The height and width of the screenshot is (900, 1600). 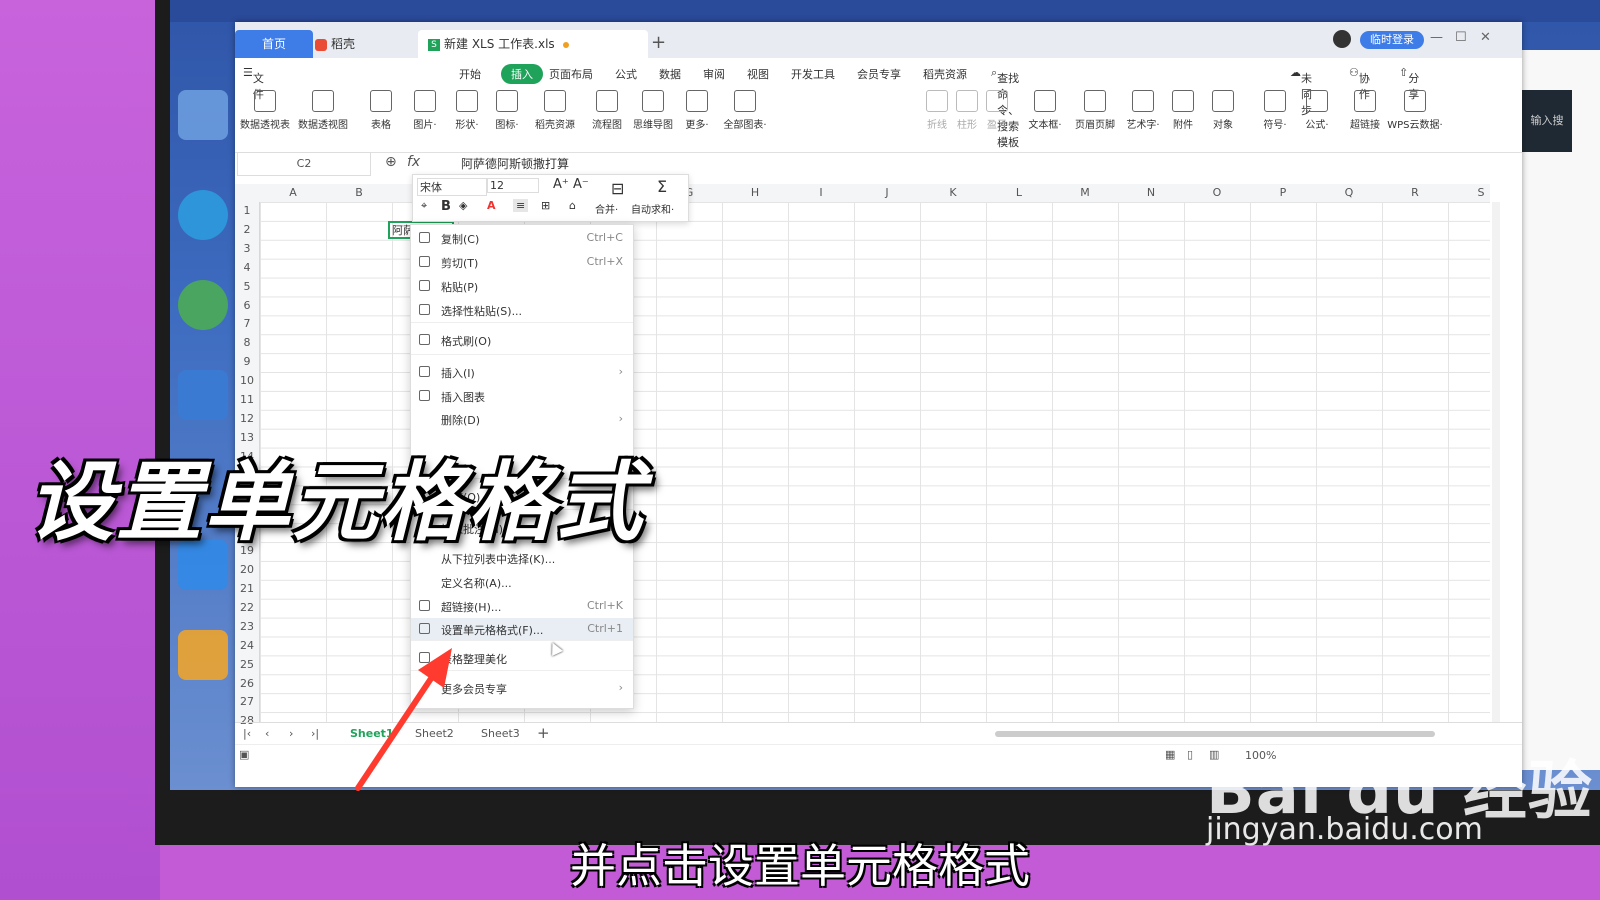 I want to click on row-header-cell: 21, so click(x=247, y=588).